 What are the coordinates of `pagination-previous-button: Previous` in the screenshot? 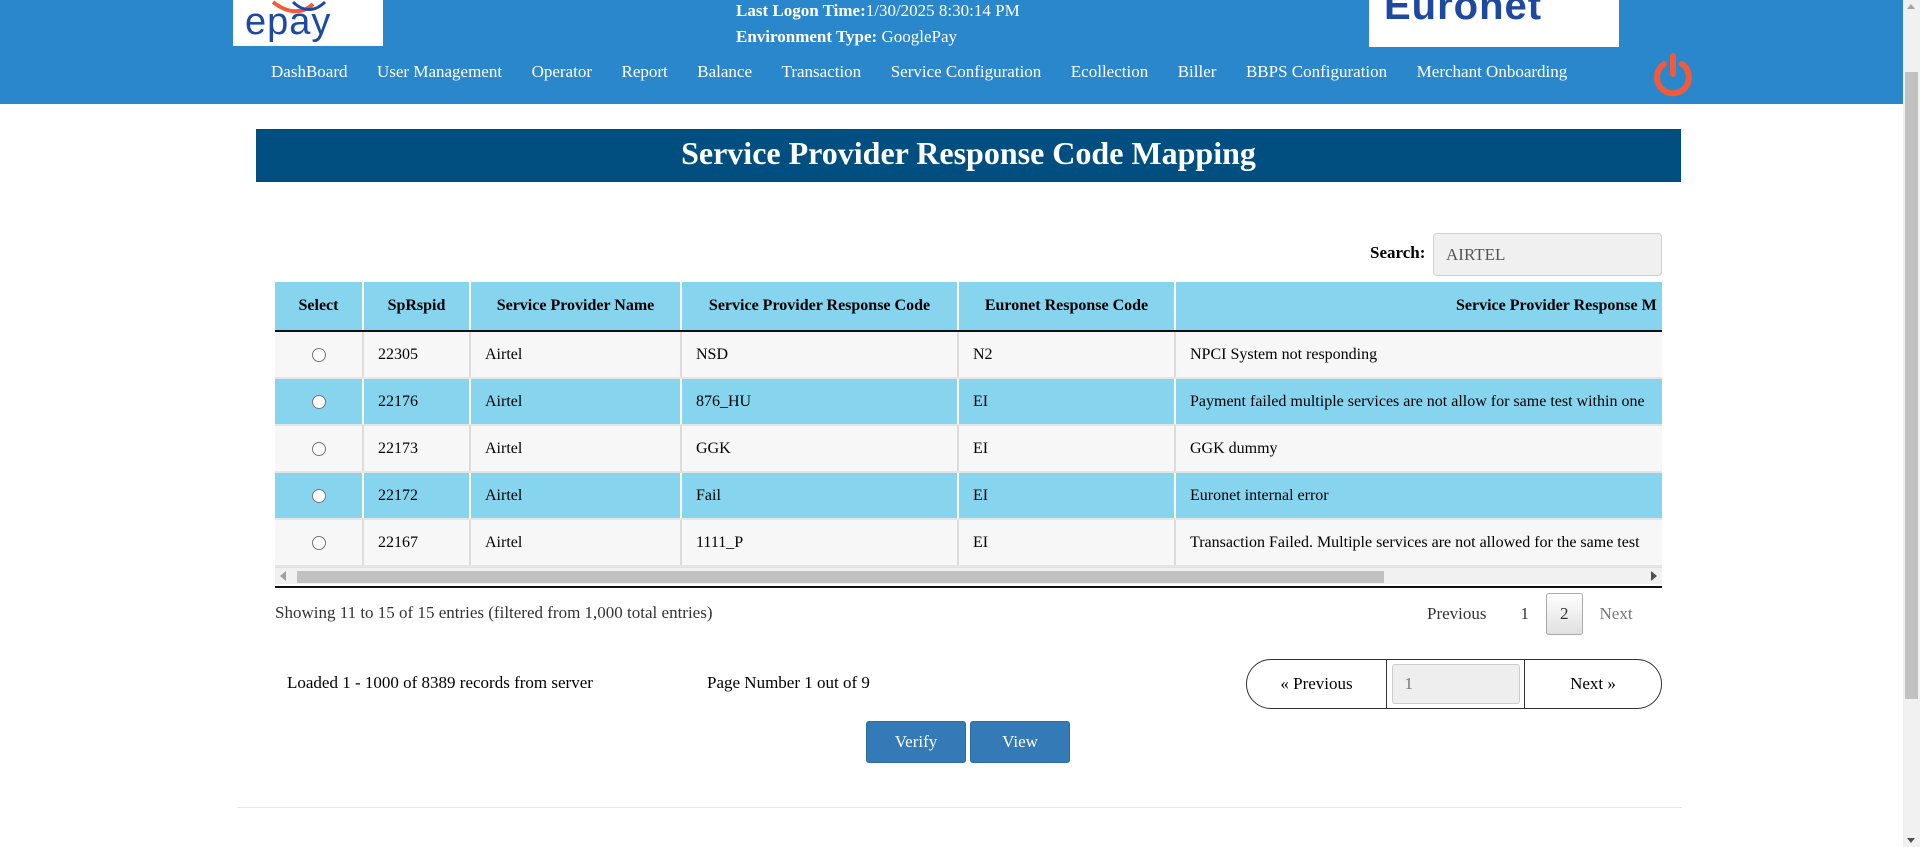 It's located at (1457, 614).